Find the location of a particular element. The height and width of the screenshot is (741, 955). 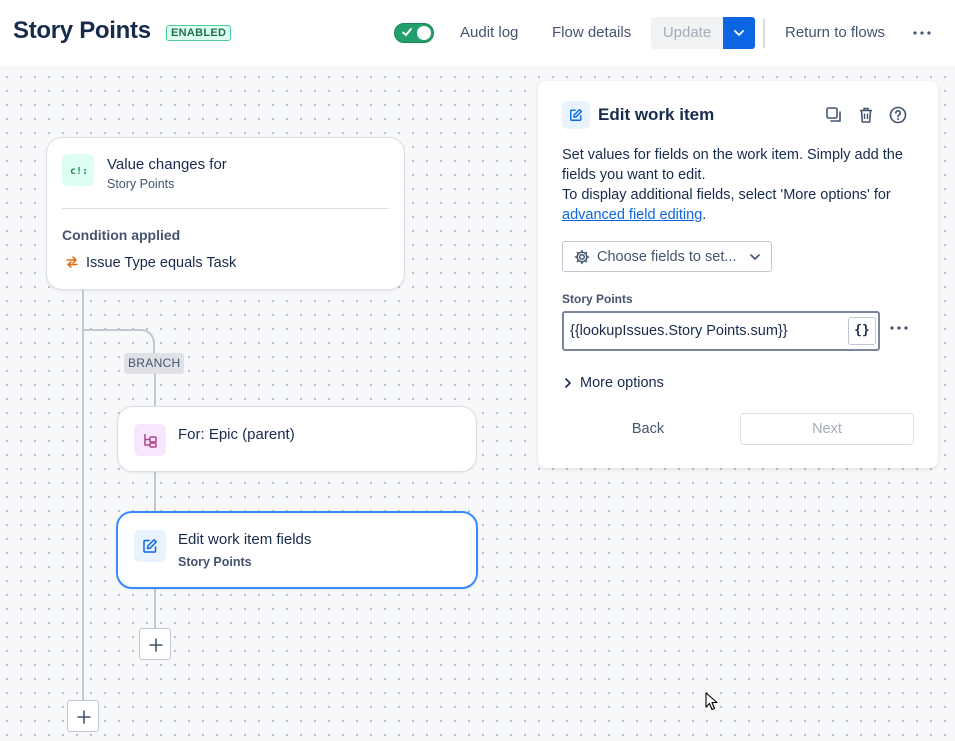

panel-title: Edit work item is located at coordinates (656, 114).